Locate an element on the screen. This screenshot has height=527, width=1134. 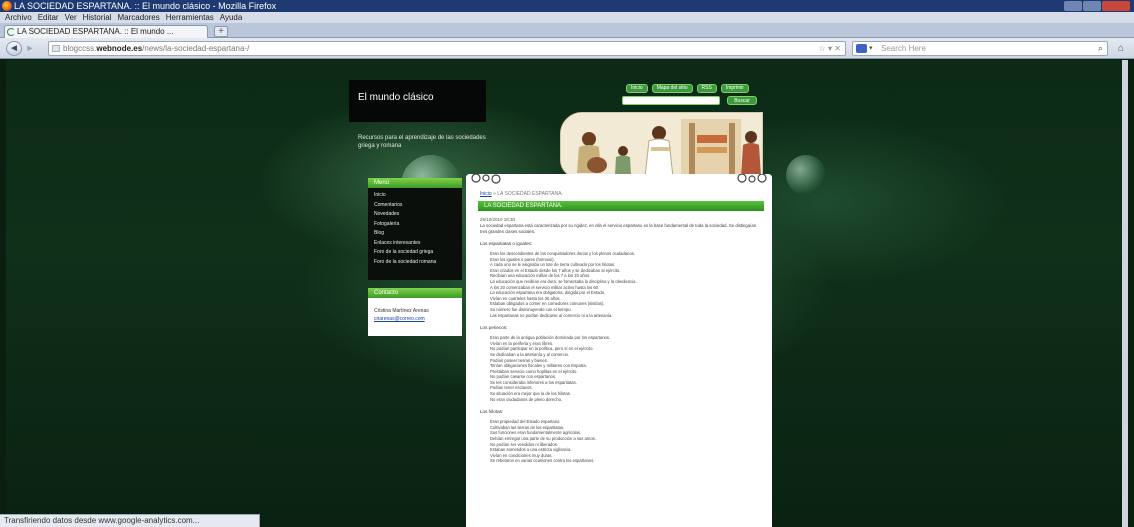
article-date: 25/10/2010 18:30 is located at coordinates (498, 219).